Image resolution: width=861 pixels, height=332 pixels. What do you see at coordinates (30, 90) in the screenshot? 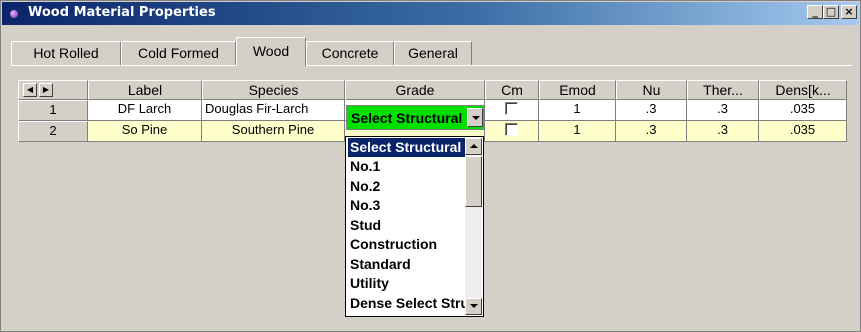
I see `prev-row-icon: ◀` at bounding box center [30, 90].